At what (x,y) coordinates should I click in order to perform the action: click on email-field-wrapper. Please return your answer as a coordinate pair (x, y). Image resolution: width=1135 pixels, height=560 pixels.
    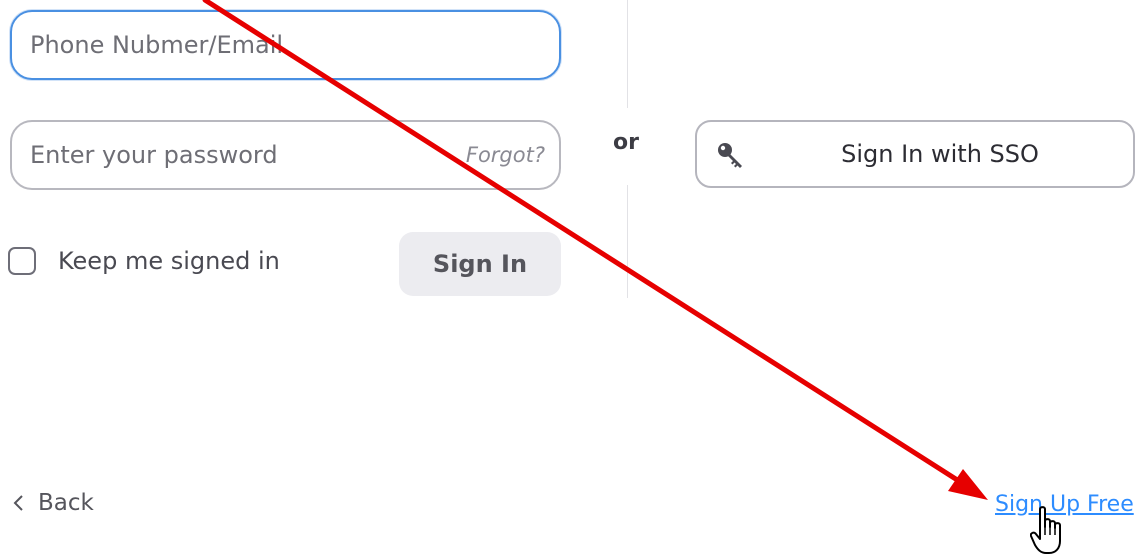
    Looking at the image, I should click on (285, 45).